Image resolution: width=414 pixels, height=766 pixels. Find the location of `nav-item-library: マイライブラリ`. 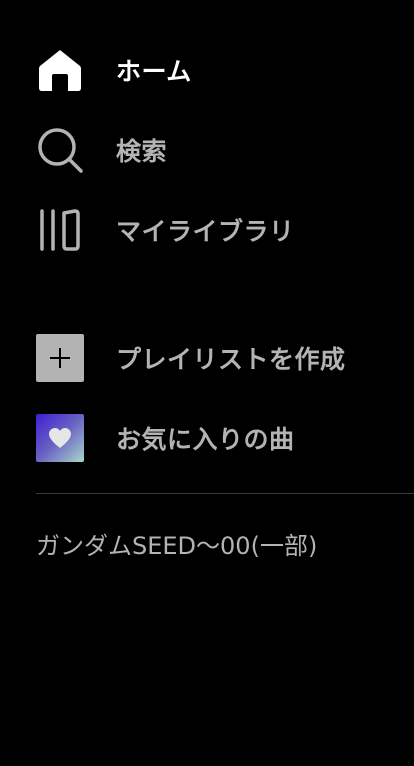

nav-item-library: マイライブラリ is located at coordinates (216, 230).